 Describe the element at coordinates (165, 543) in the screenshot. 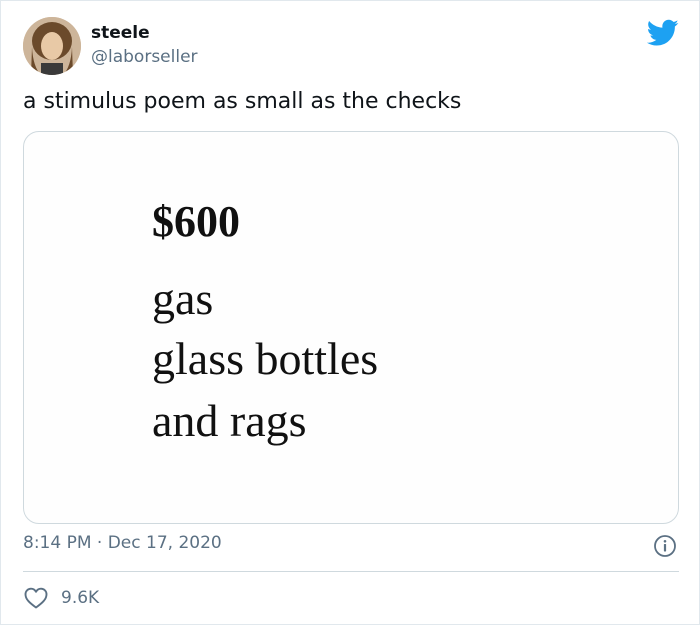

I see `tweet-date: Dec 17, 2020` at that location.